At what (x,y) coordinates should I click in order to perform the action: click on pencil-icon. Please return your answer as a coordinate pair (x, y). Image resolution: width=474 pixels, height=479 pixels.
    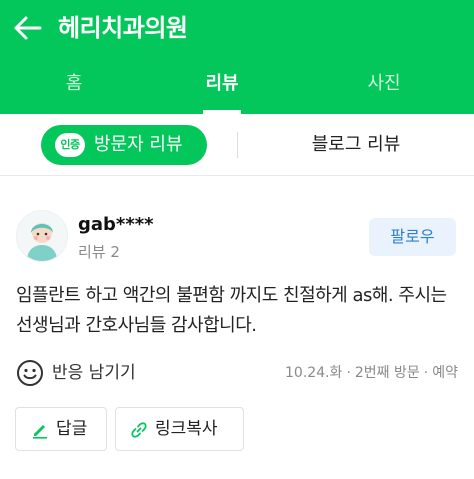
    Looking at the image, I should click on (40, 432).